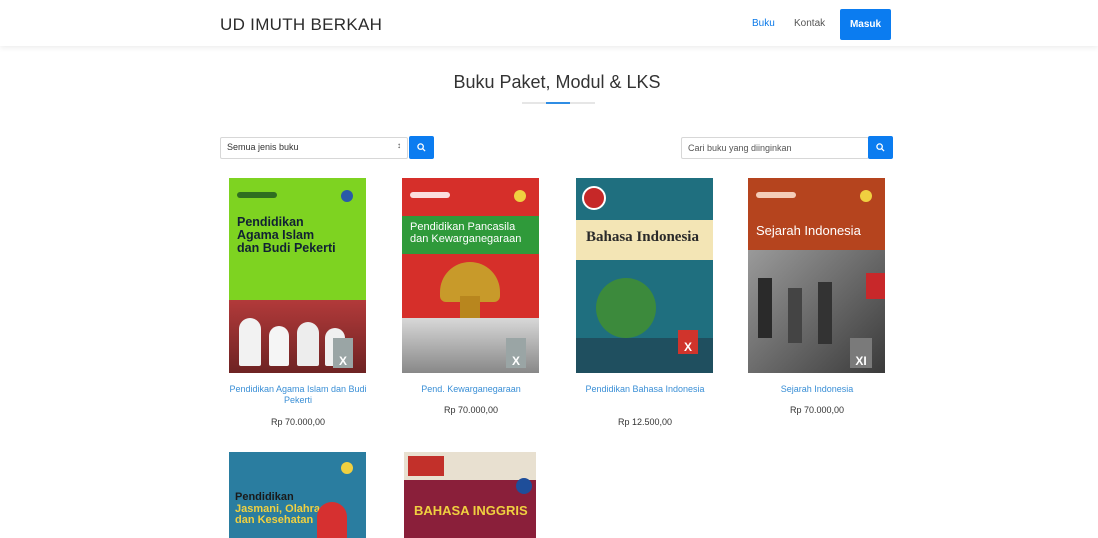 This screenshot has height=538, width=1098. What do you see at coordinates (470, 495) in the screenshot?
I see `book-cover: BAHASA INGGRIS` at bounding box center [470, 495].